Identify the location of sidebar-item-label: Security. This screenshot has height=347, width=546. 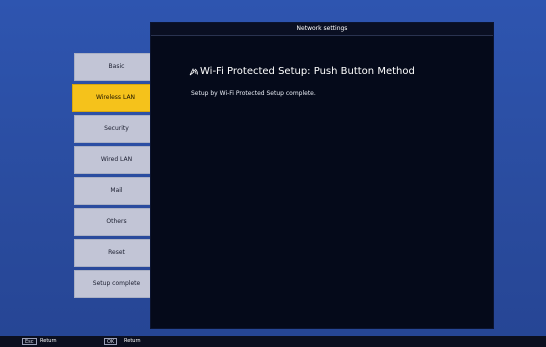
(116, 128).